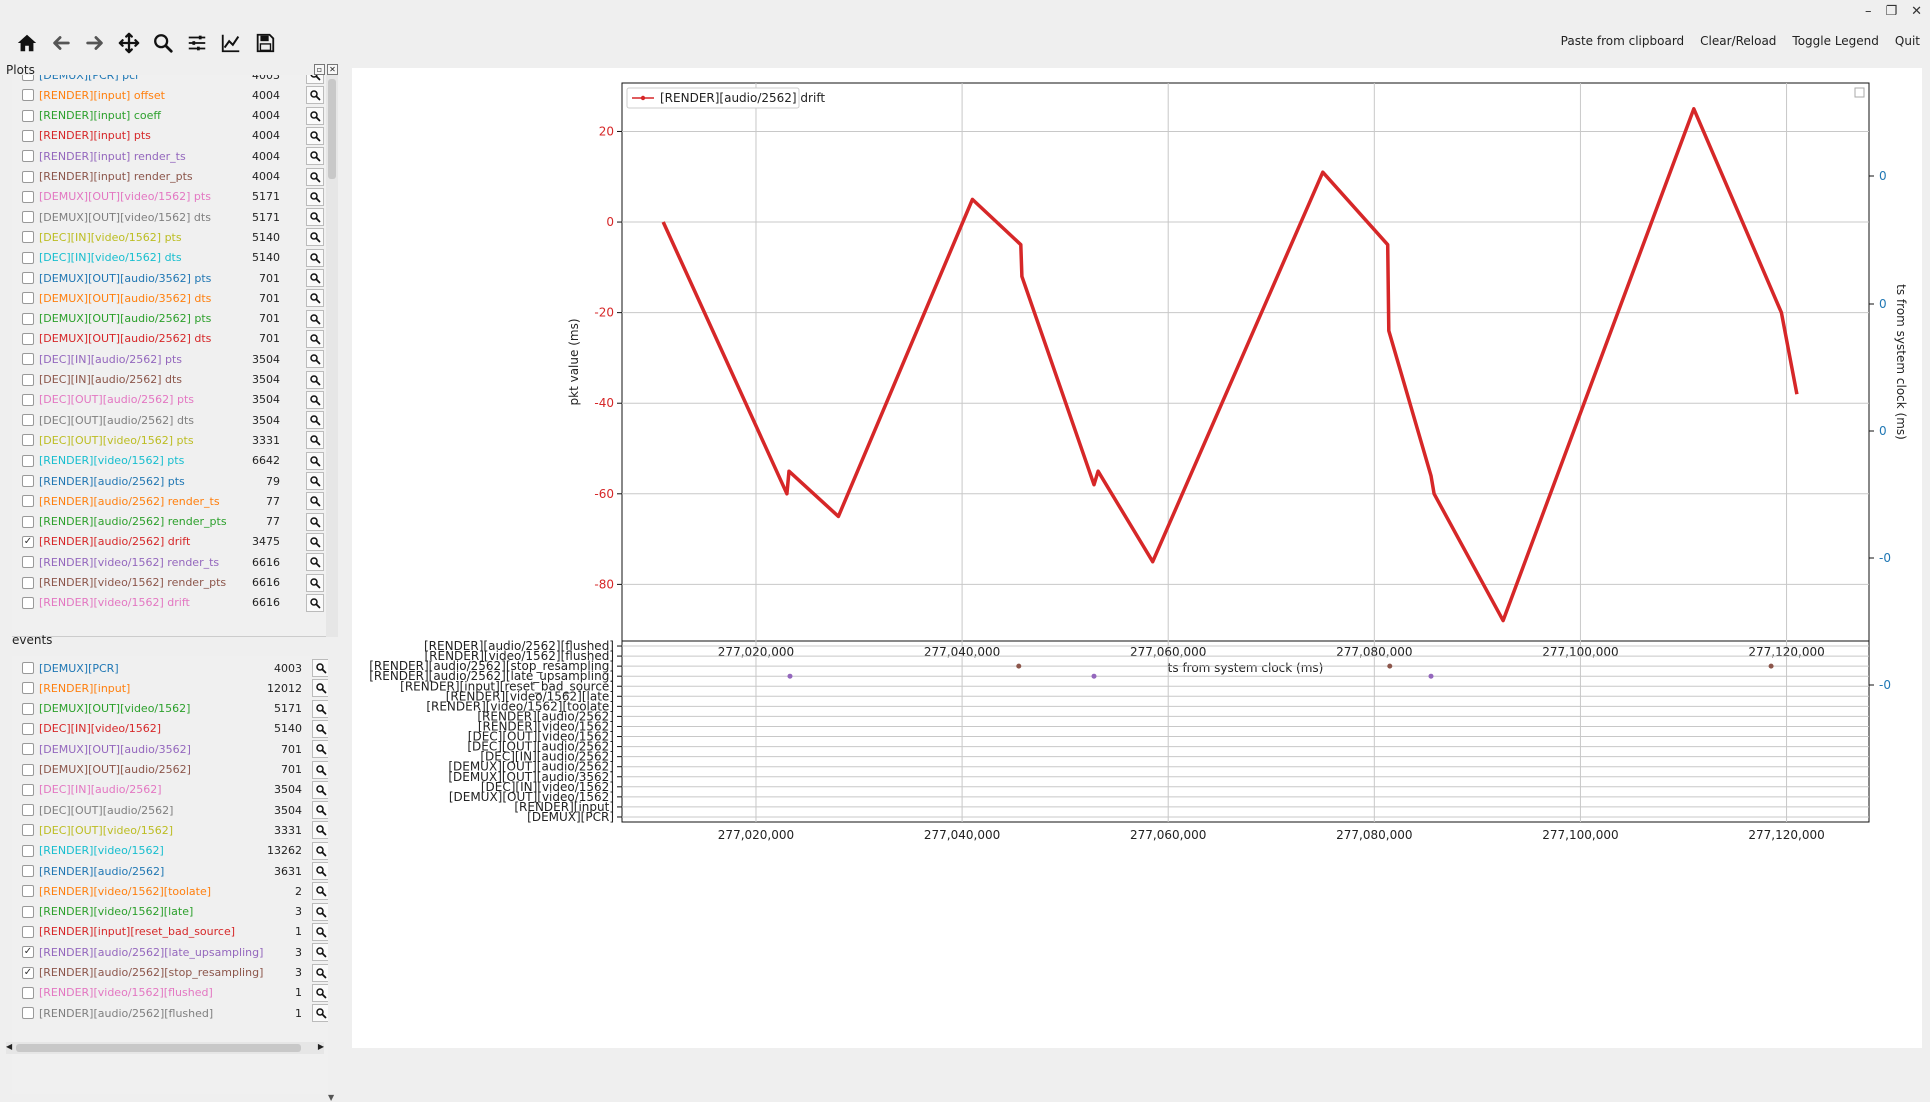  I want to click on toggle-legend-button: Toggle Legend, so click(1835, 41).